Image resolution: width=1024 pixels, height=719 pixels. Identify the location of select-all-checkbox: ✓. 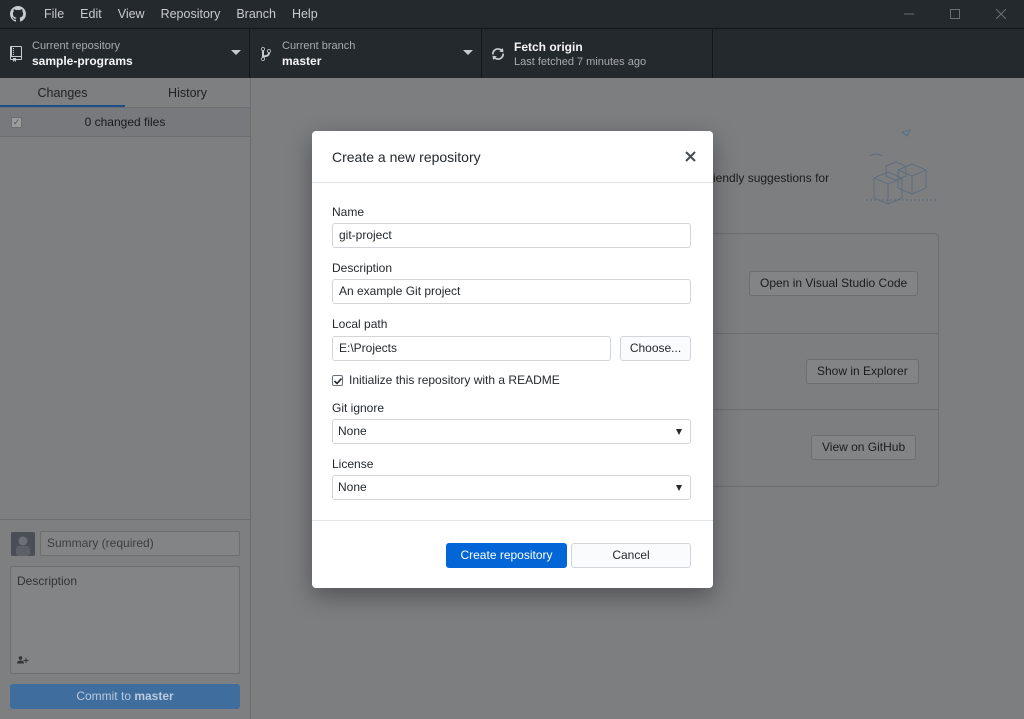
(16, 122).